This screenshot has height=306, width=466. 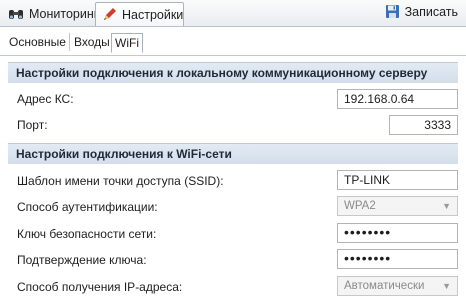 I want to click on tab-settings: Настройки, so click(x=139, y=14).